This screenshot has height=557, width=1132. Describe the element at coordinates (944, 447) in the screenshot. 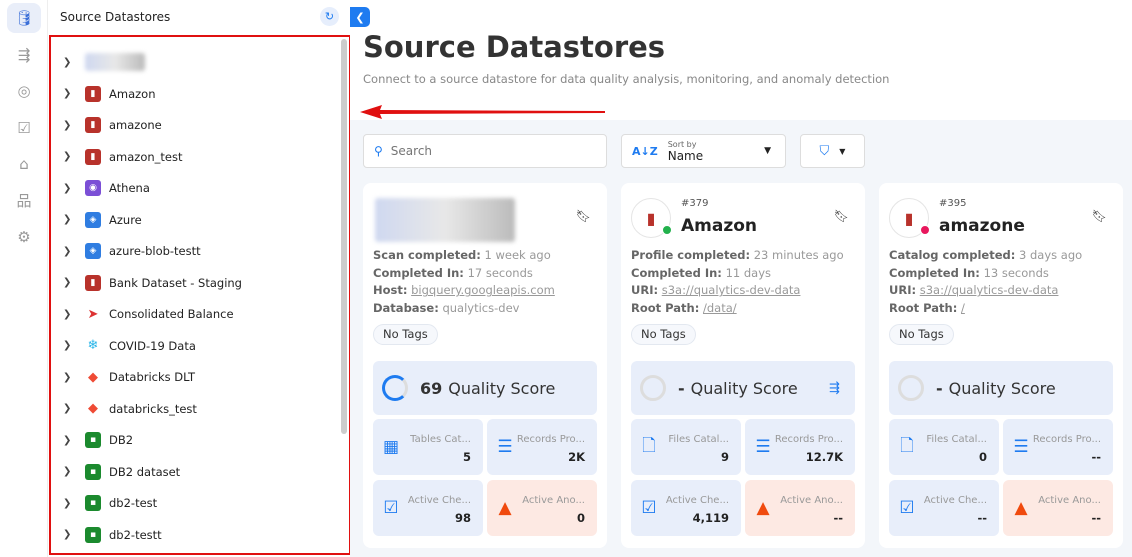

I see `stat-tile: 🗋 Files Catal... 0` at that location.